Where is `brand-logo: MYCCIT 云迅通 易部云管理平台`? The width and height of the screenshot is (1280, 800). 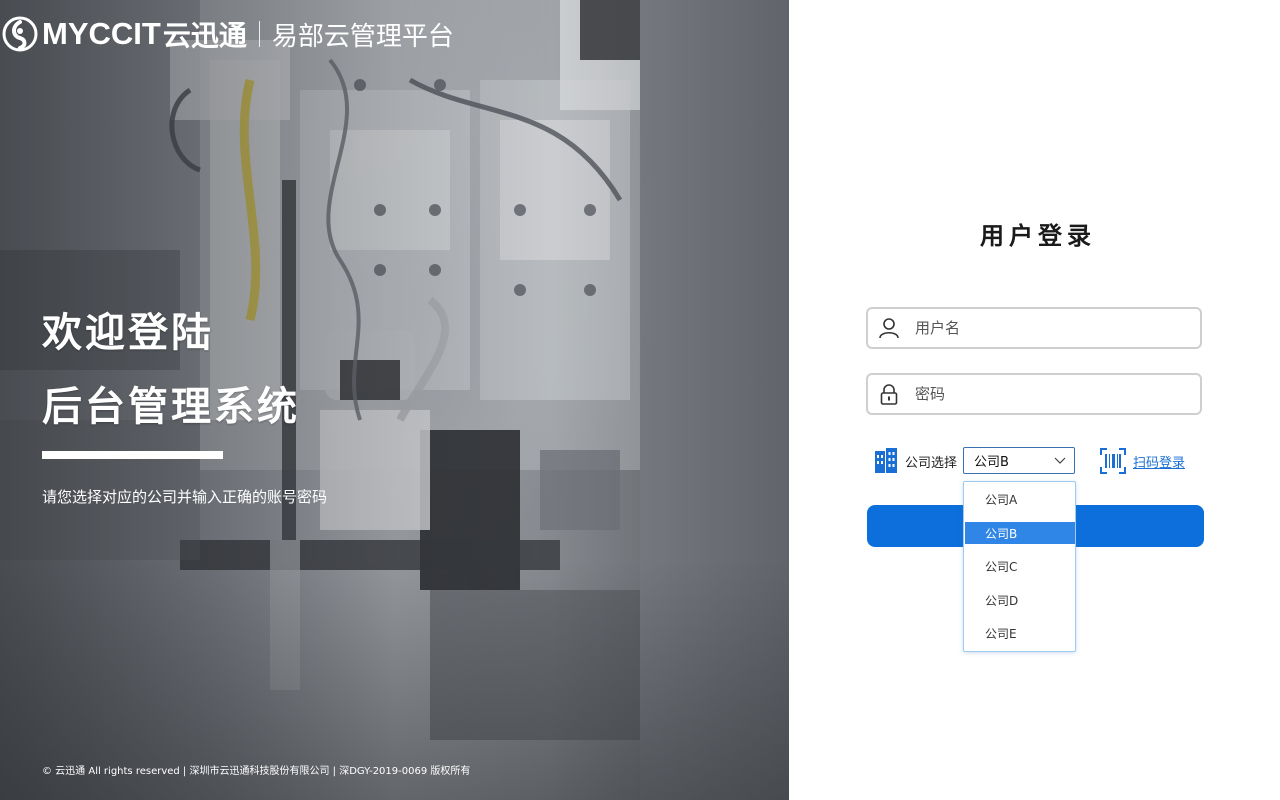
brand-logo: MYCCIT 云迅通 易部云管理平台 is located at coordinates (228, 34).